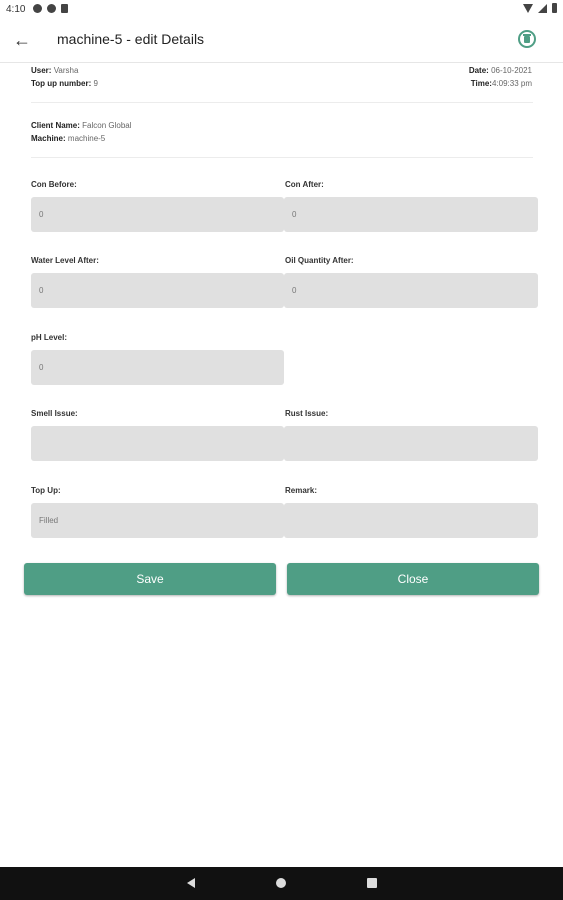 The image size is (563, 900). I want to click on topup-info: Top up number: 9, so click(64, 83).